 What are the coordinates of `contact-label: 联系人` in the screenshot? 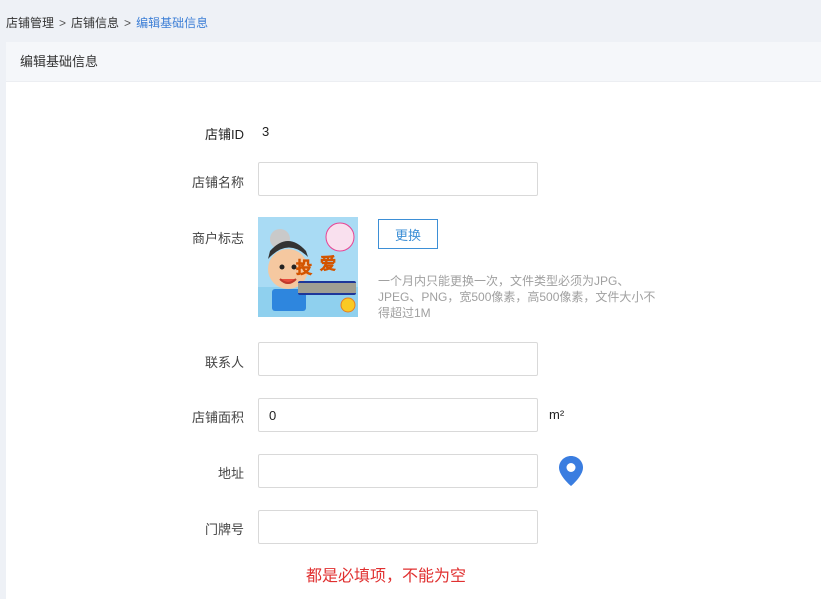 It's located at (224, 362).